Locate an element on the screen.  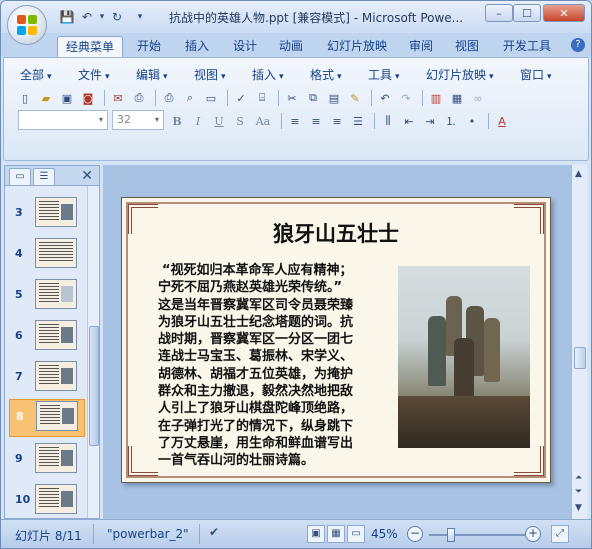
tab-review: 审阅 is located at coordinates (421, 46).